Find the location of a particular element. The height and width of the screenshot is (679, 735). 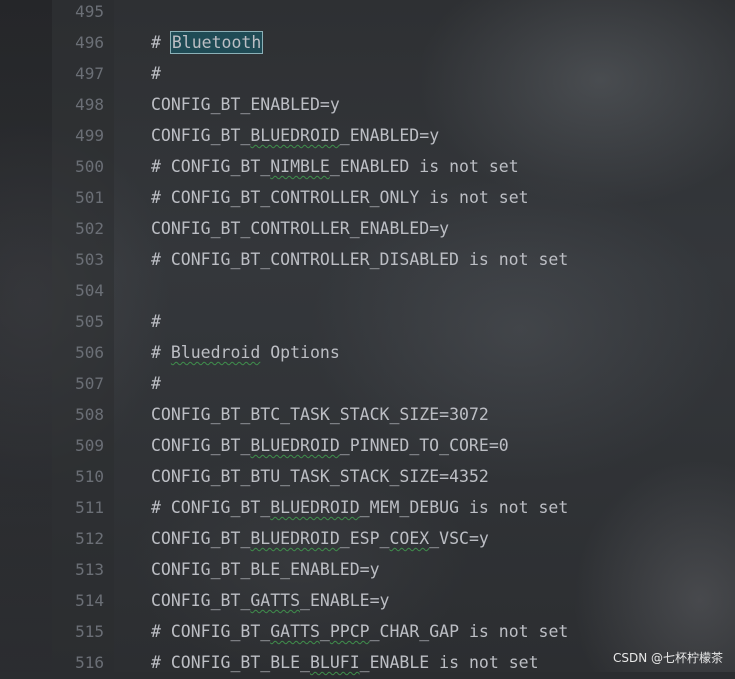

code-text: # CONFIG_BT_BLE_BLUFI_ENABLE is not set is located at coordinates (345, 663).